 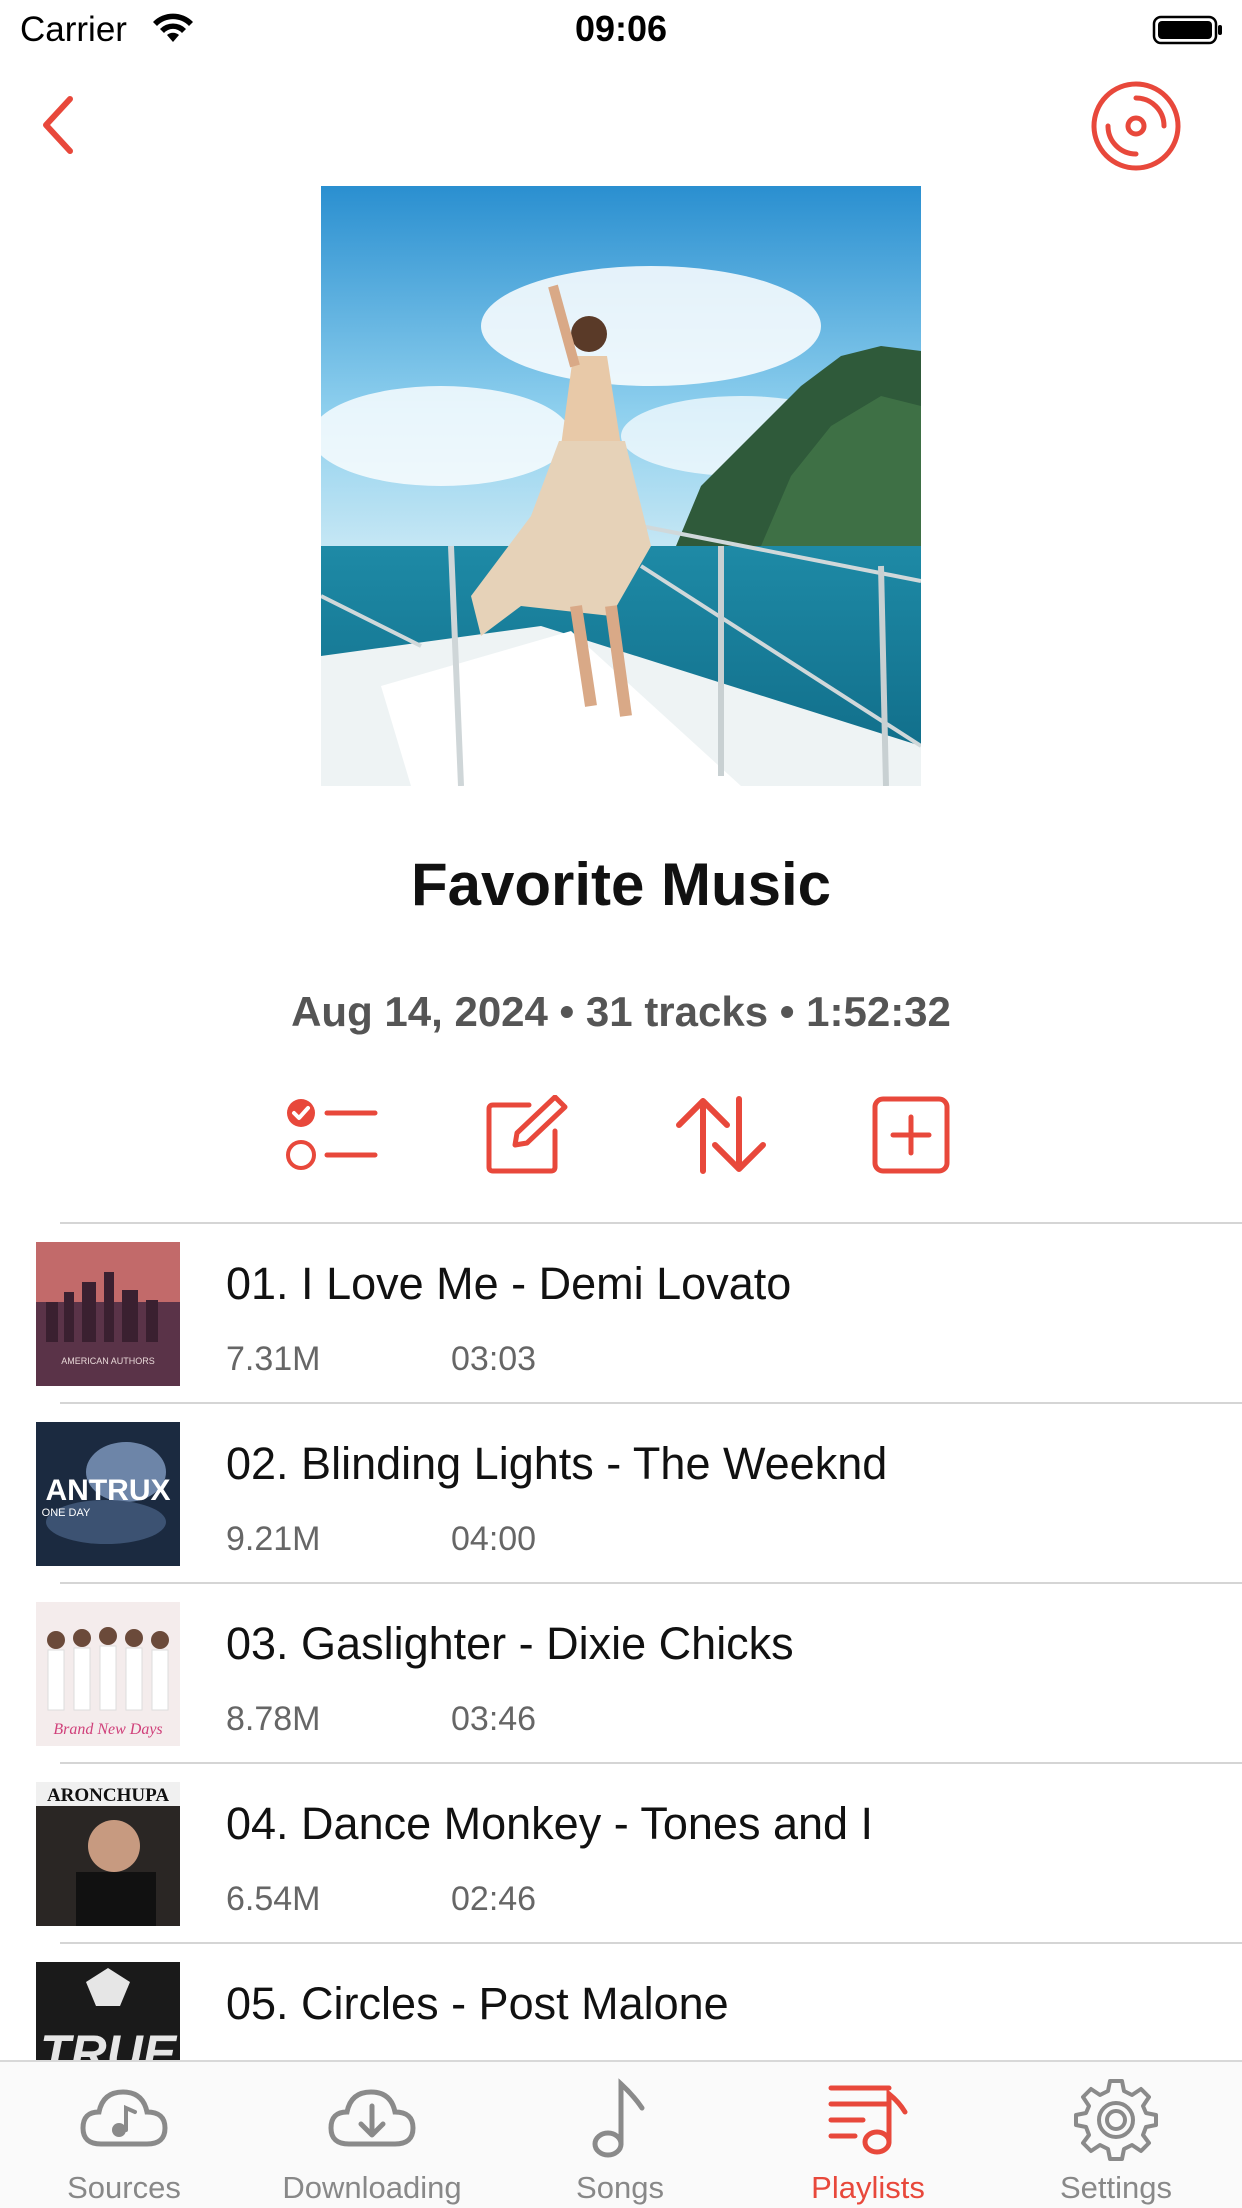 I want to click on track-size: 6.54M, so click(x=273, y=1899).